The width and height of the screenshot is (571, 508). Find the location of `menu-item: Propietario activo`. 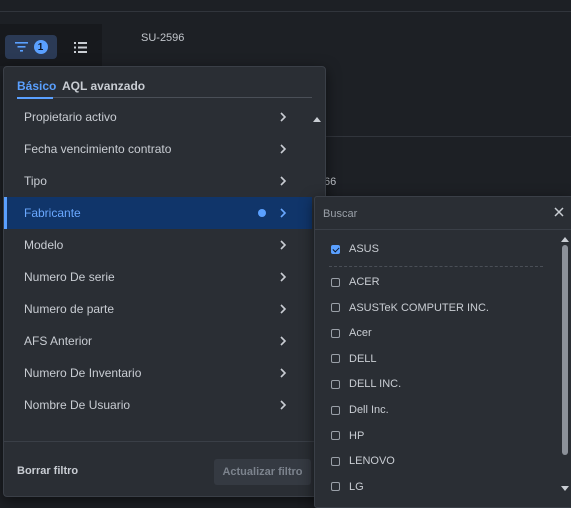

menu-item: Propietario activo is located at coordinates (158, 117).